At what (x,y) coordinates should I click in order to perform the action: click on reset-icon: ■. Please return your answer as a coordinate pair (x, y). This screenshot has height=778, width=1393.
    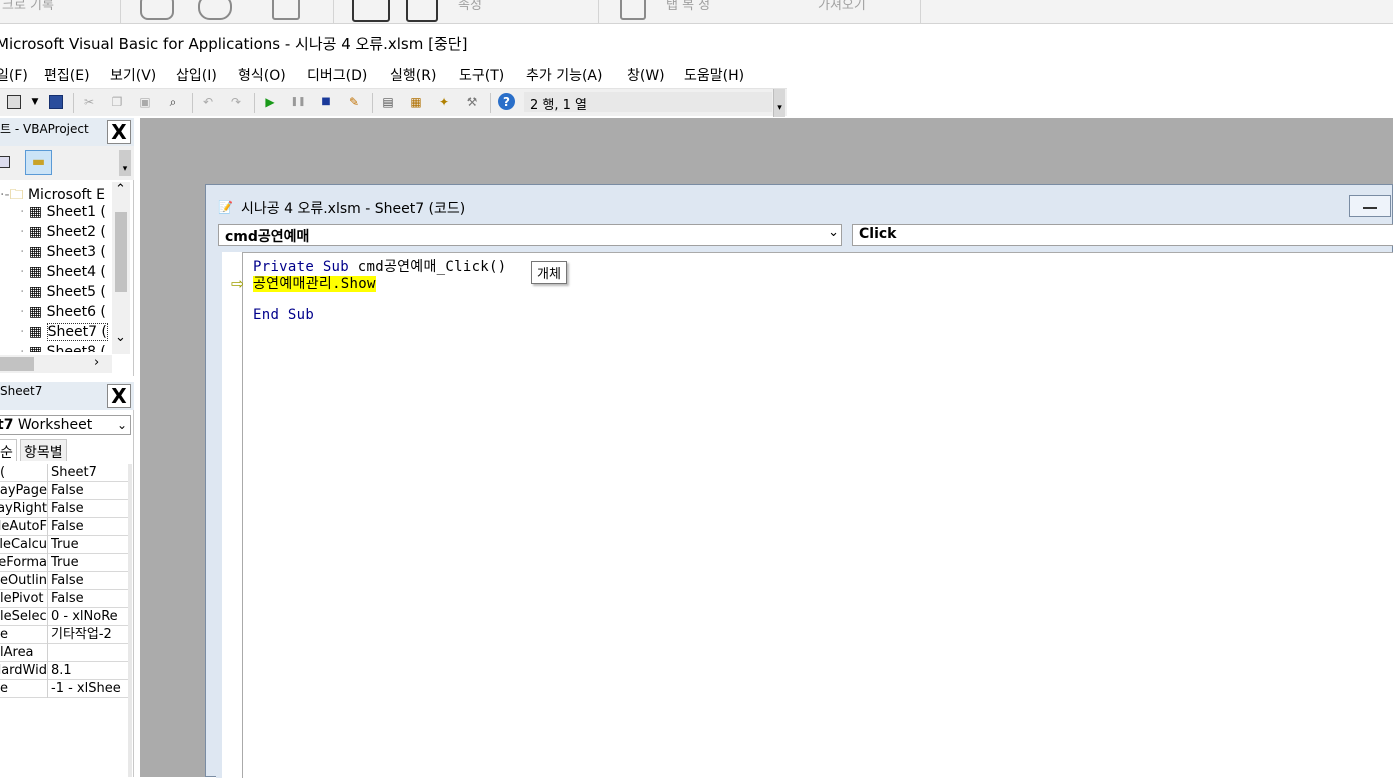
    Looking at the image, I should click on (326, 102).